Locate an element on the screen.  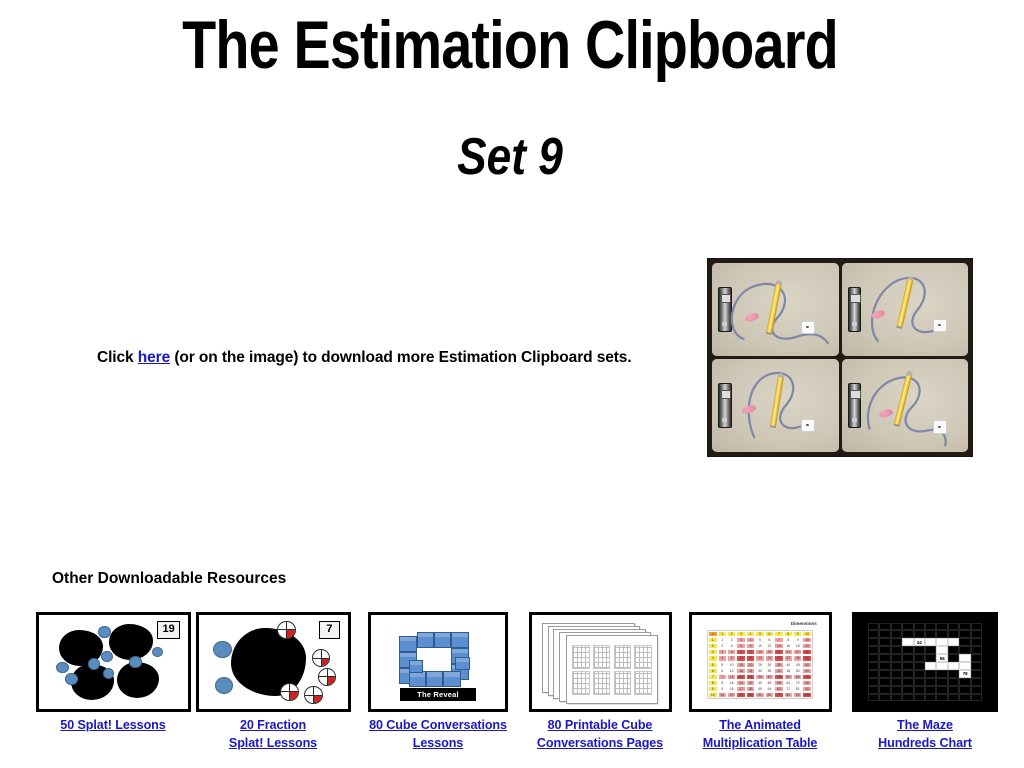
resource-item-fraction-splat: 7 20 Fraction Splat! Lessons is located at coordinates (273, 682).